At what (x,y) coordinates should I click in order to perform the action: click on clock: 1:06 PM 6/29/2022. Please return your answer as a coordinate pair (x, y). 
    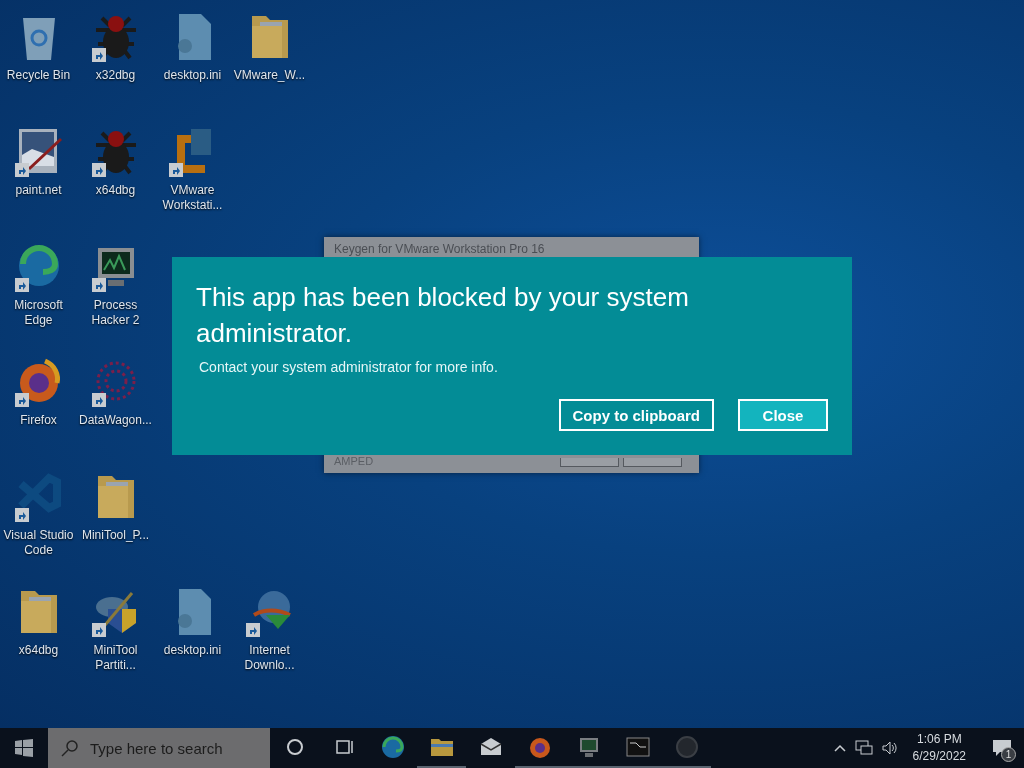
    Looking at the image, I should click on (939, 748).